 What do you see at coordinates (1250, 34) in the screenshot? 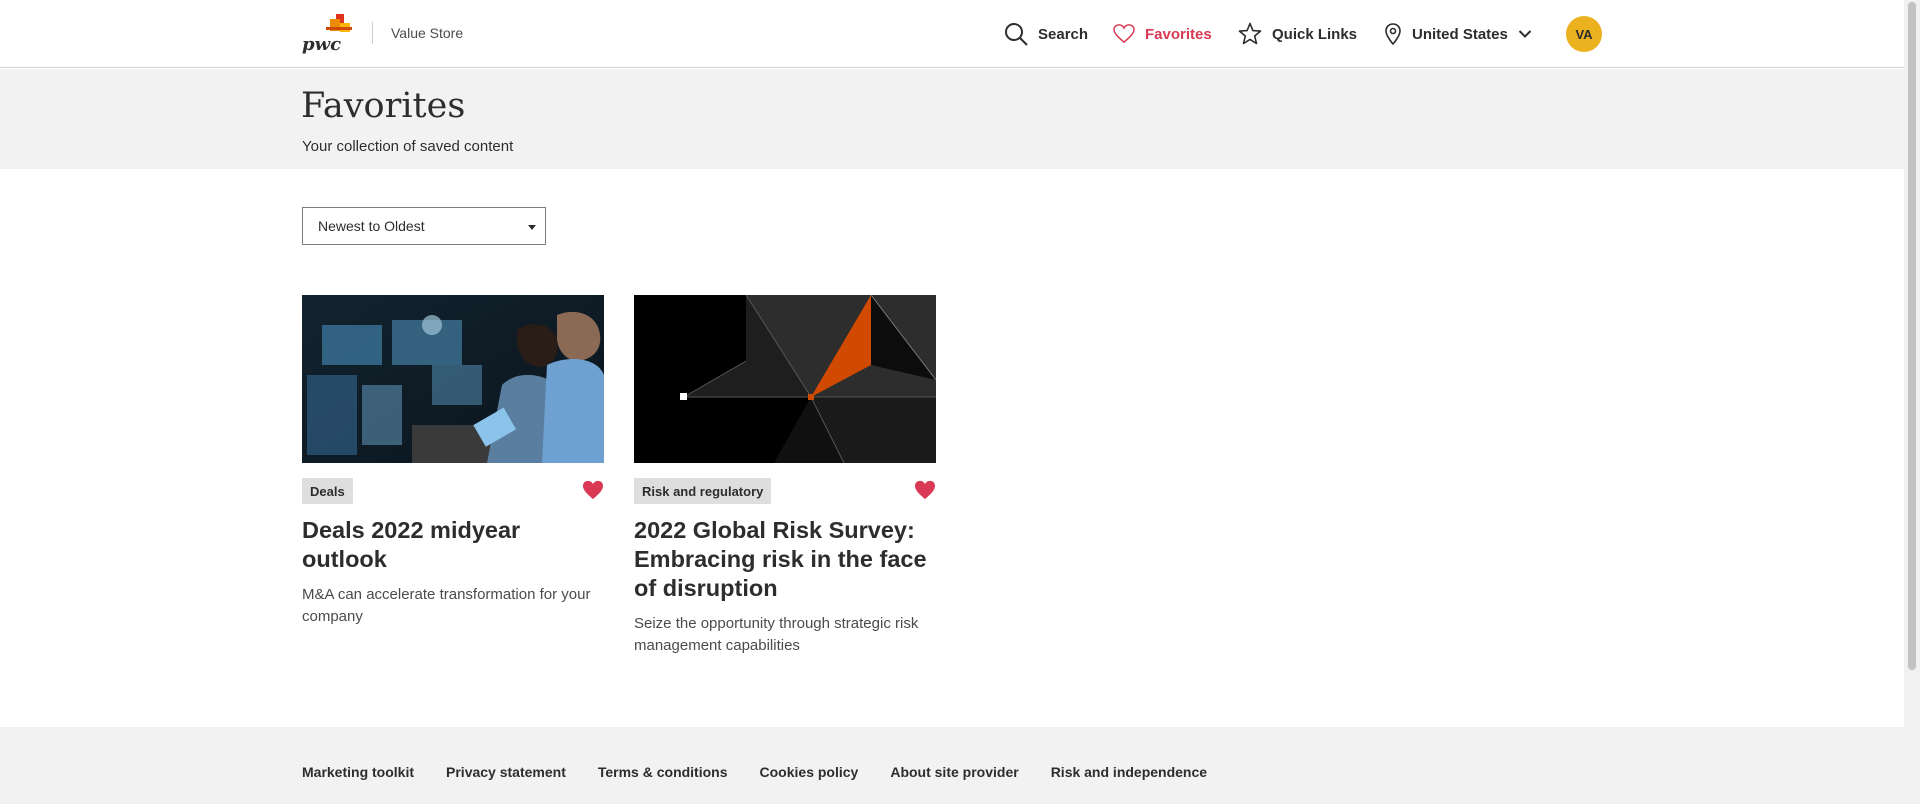
I see `star-icon` at bounding box center [1250, 34].